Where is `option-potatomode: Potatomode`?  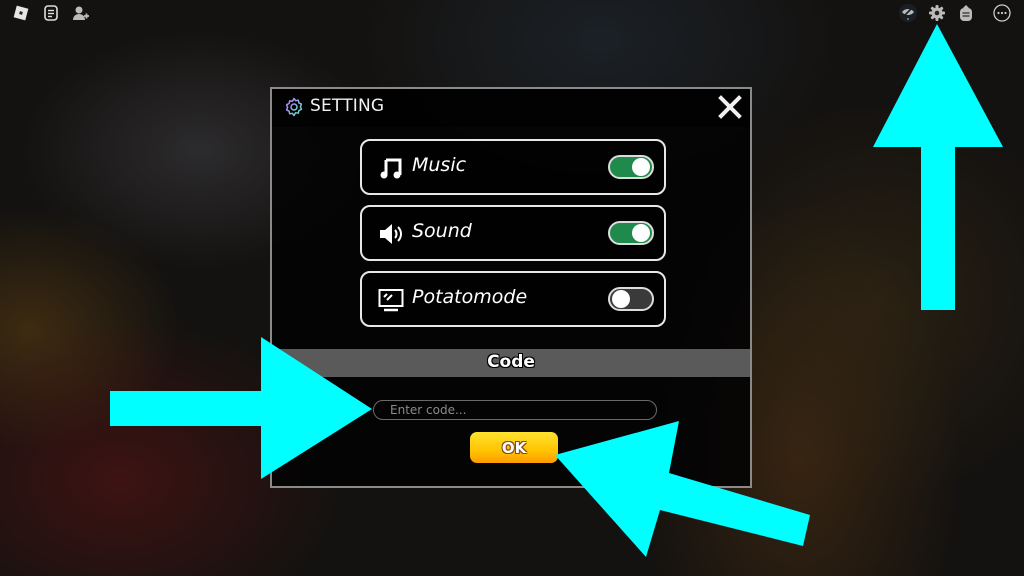
option-potatomode: Potatomode is located at coordinates (513, 299).